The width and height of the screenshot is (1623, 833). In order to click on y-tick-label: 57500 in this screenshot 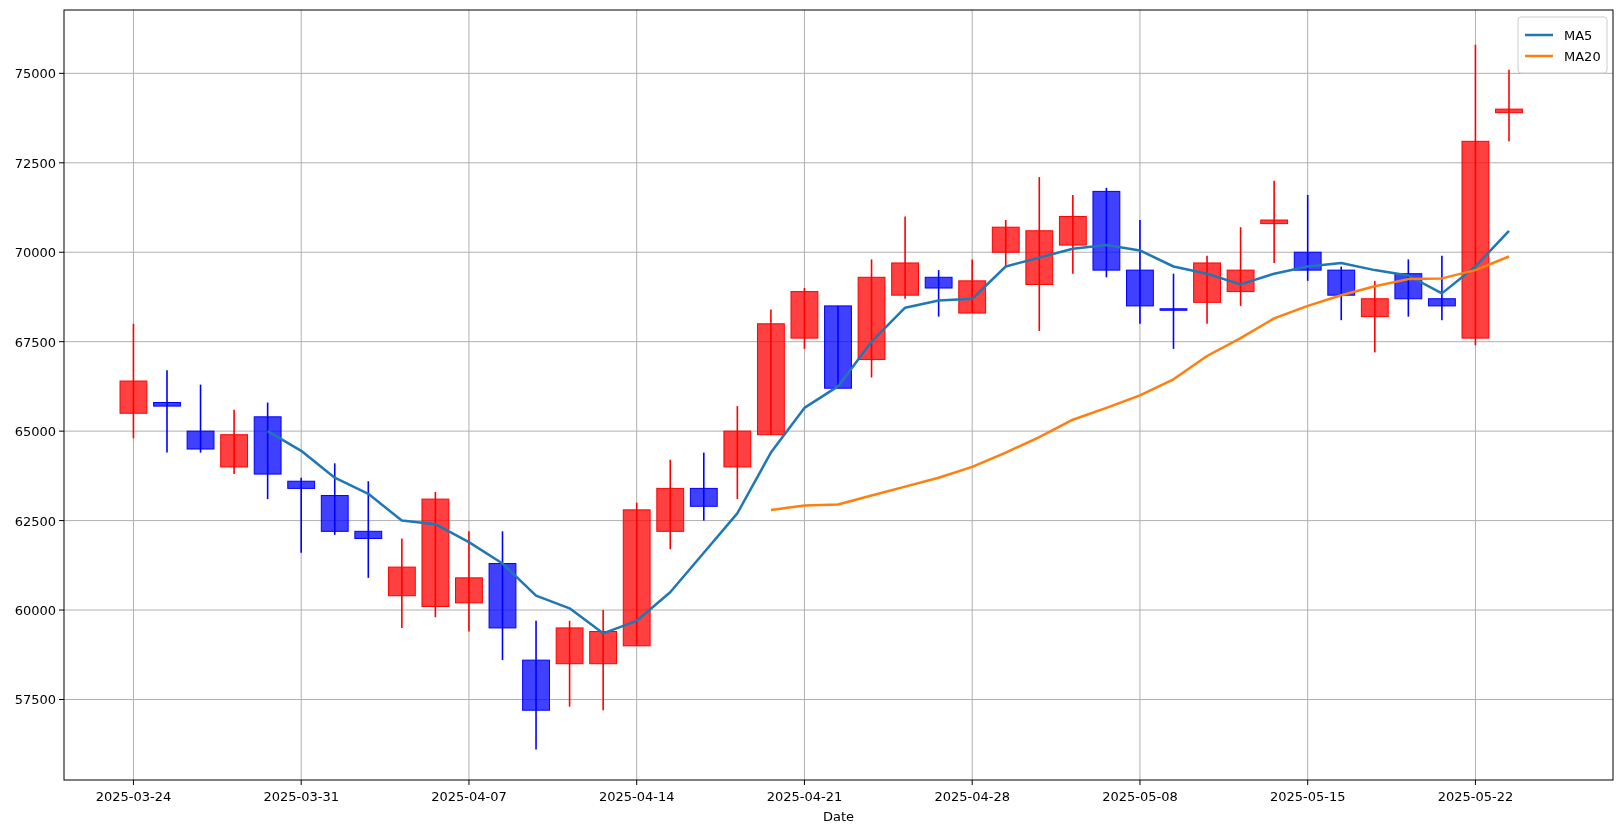, I will do `click(35, 700)`.